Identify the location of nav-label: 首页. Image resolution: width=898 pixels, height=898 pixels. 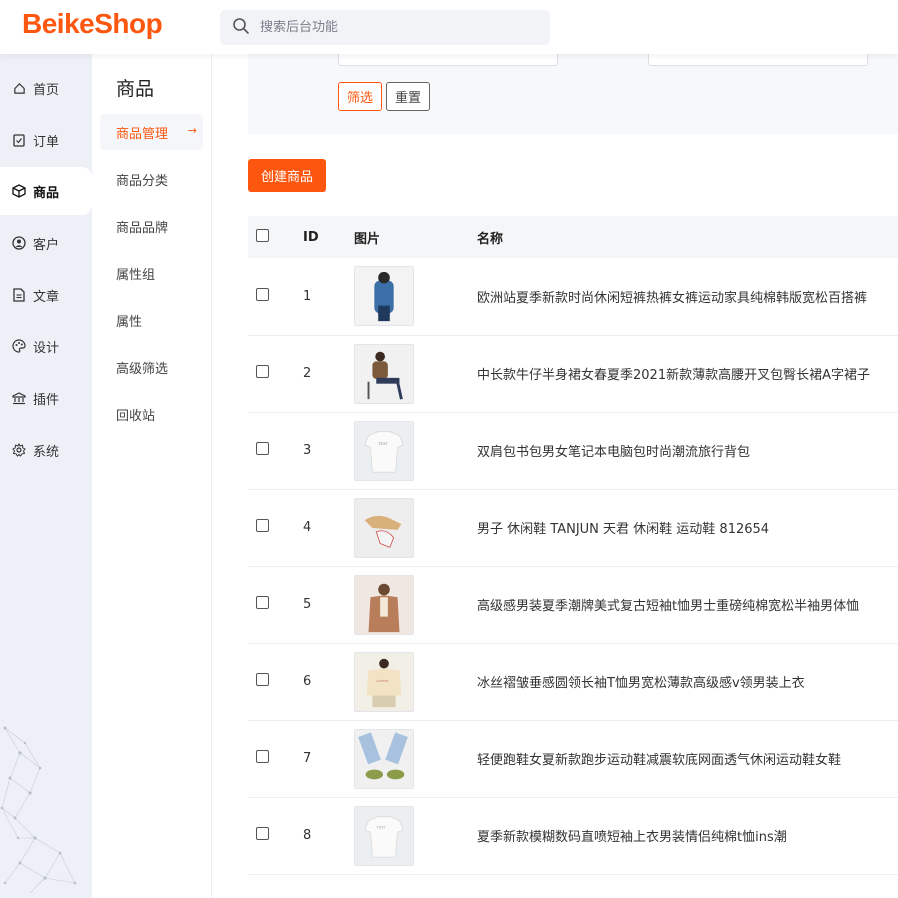
(46, 90).